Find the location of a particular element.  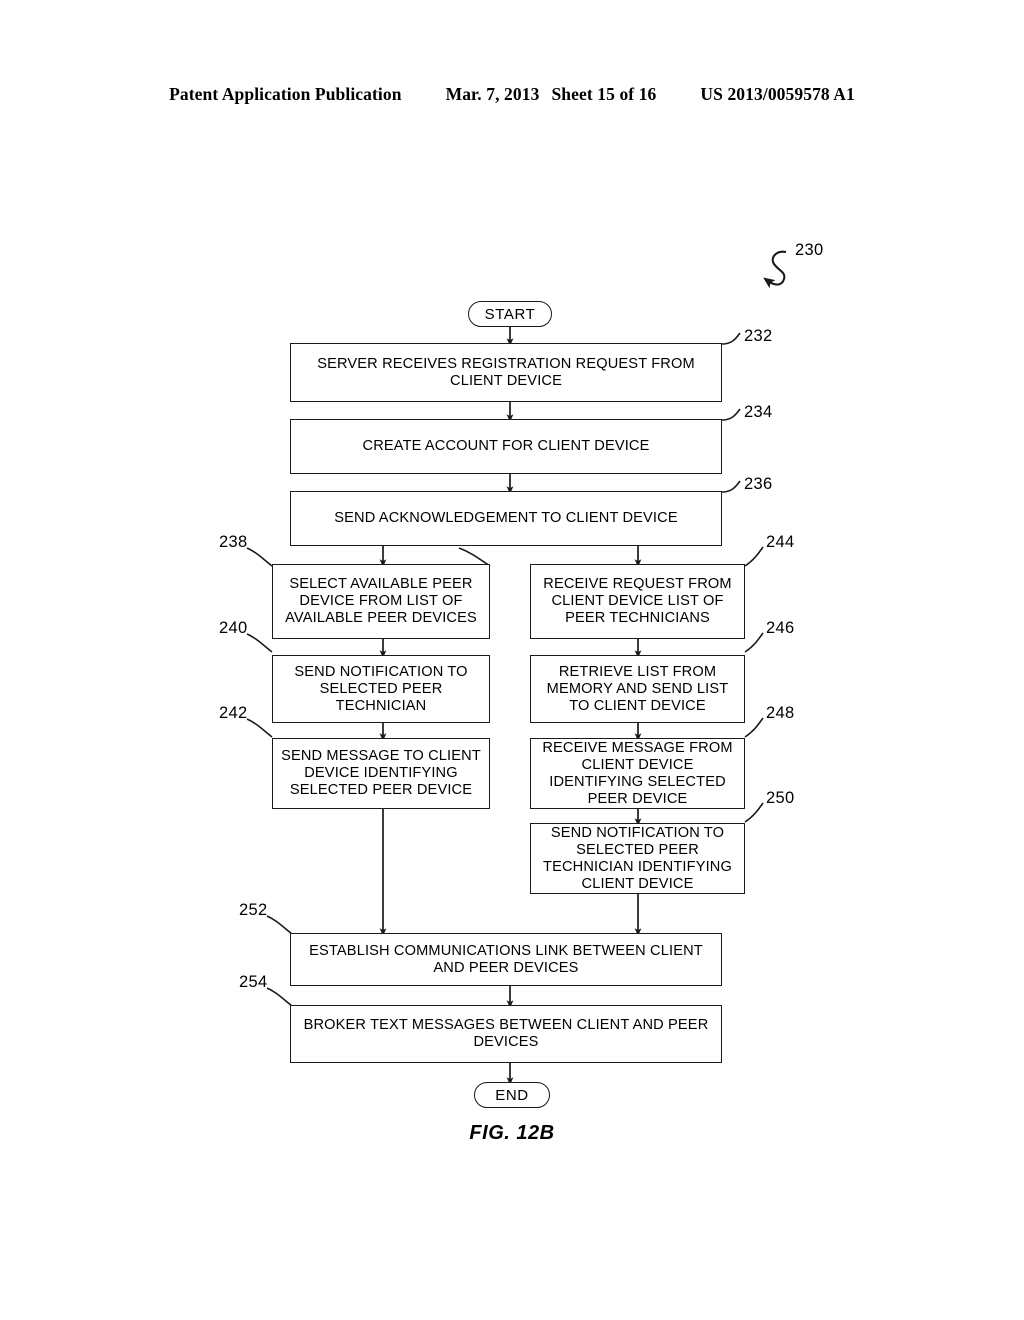

flow-step-234: CREATE ACCOUNT FOR CLIENT DEVICE is located at coordinates (506, 446).